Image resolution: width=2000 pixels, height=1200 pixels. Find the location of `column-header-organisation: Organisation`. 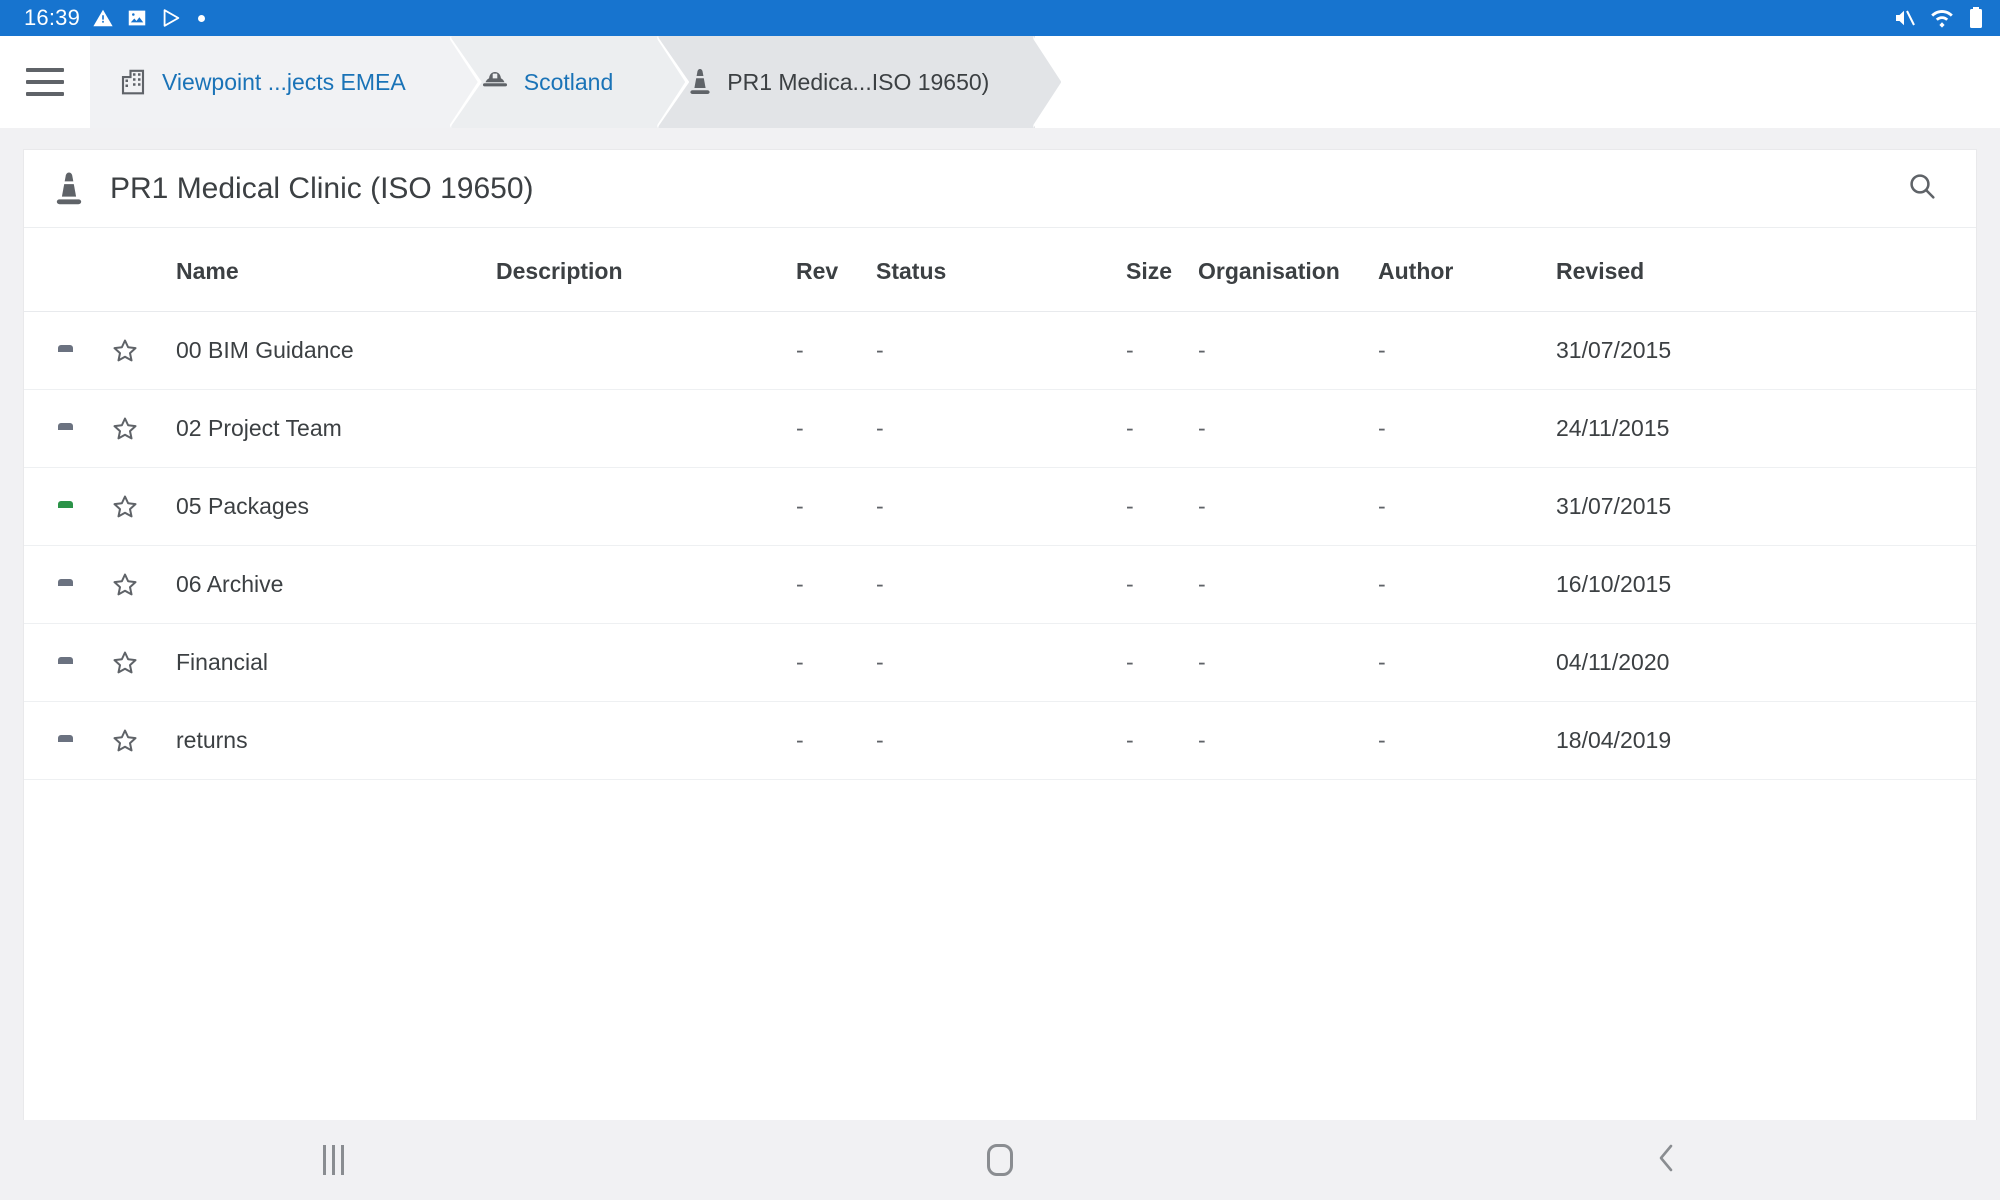

column-header-organisation: Organisation is located at coordinates (1288, 270).